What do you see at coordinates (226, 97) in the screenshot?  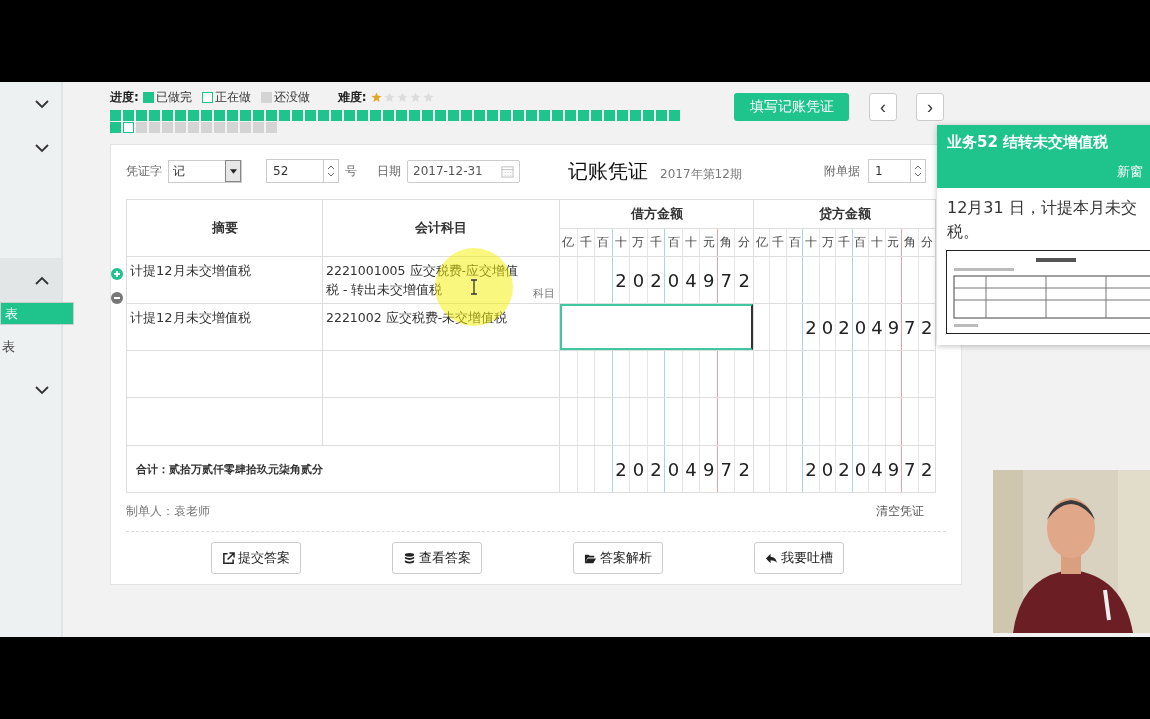 I see `legend-item: 正在做` at bounding box center [226, 97].